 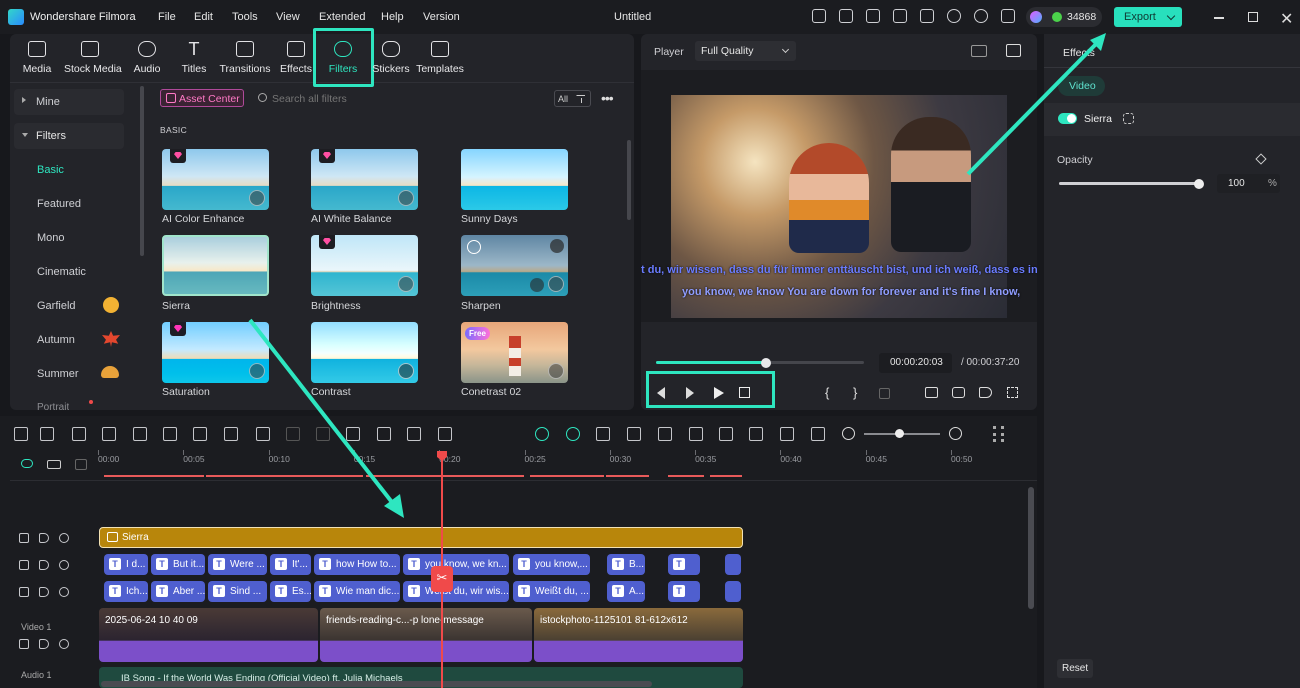 What do you see at coordinates (1033, 108) in the screenshot?
I see `arrow-to-export` at bounding box center [1033, 108].